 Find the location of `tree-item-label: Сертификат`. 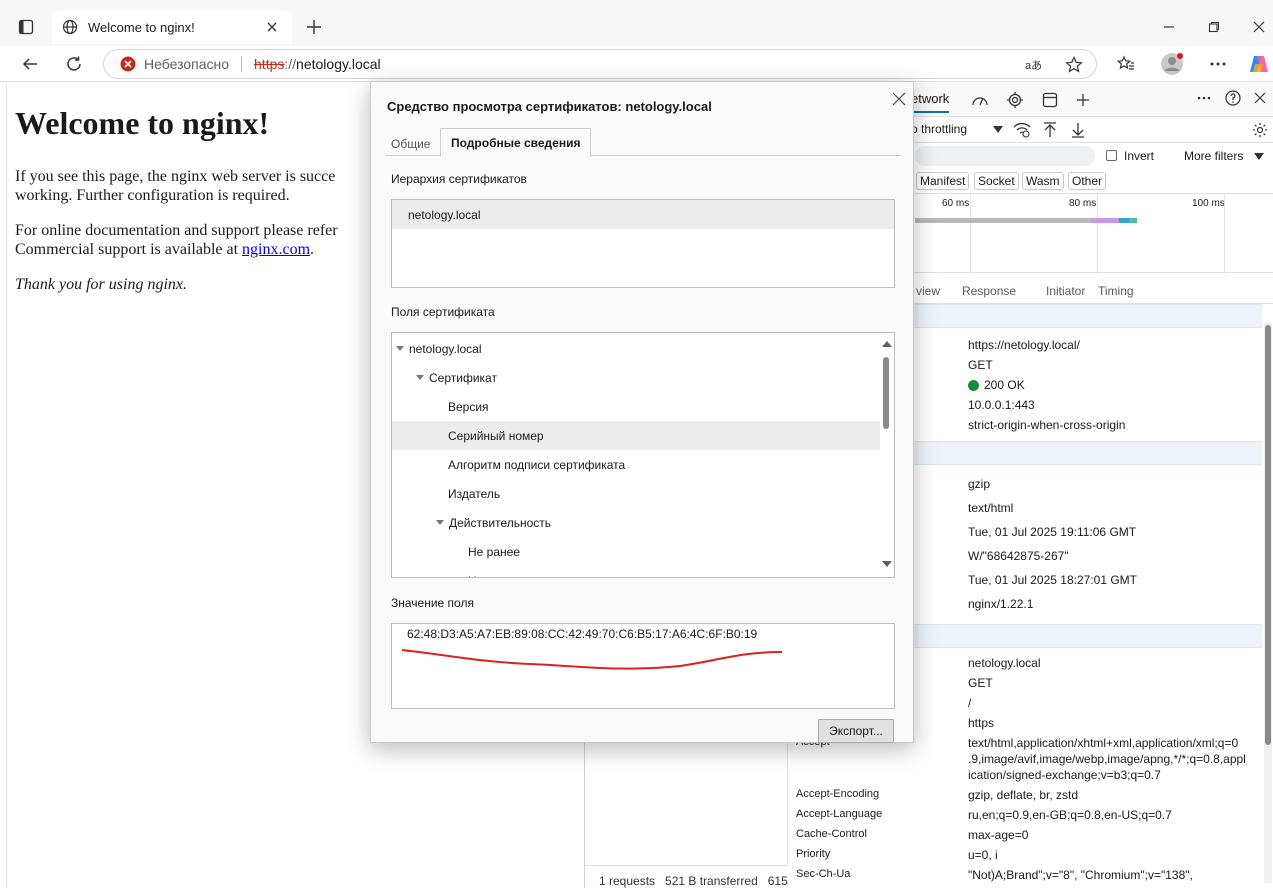

tree-item-label: Сертификат is located at coordinates (463, 377).